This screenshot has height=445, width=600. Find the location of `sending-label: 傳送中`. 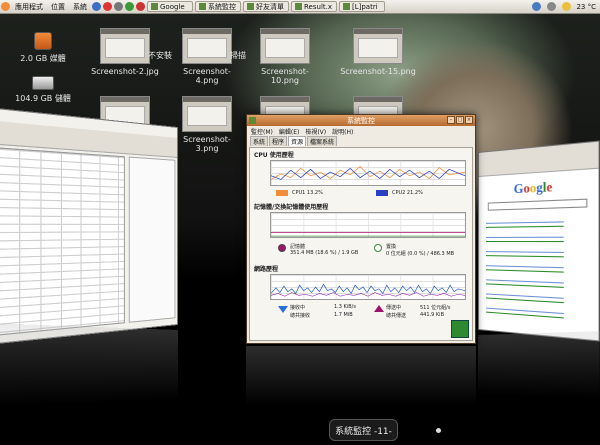

sending-label: 傳送中 is located at coordinates (393, 307).